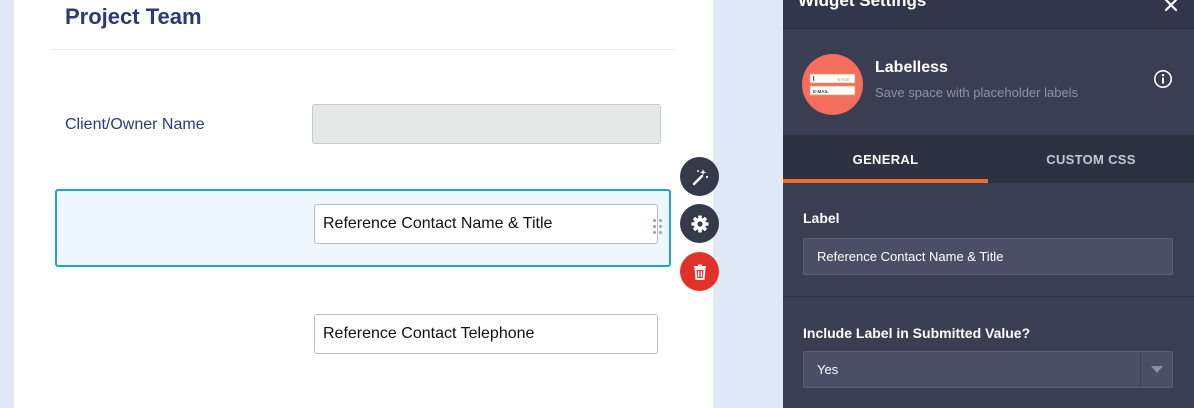  I want to click on label-input: Reference Contact Name & Title, so click(988, 256).